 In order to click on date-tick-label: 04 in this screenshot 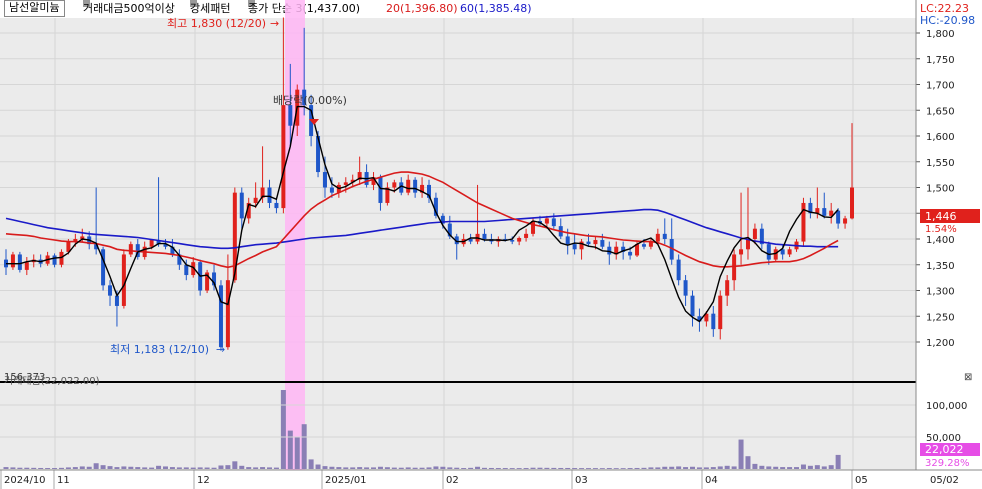, I will do `click(711, 480)`.